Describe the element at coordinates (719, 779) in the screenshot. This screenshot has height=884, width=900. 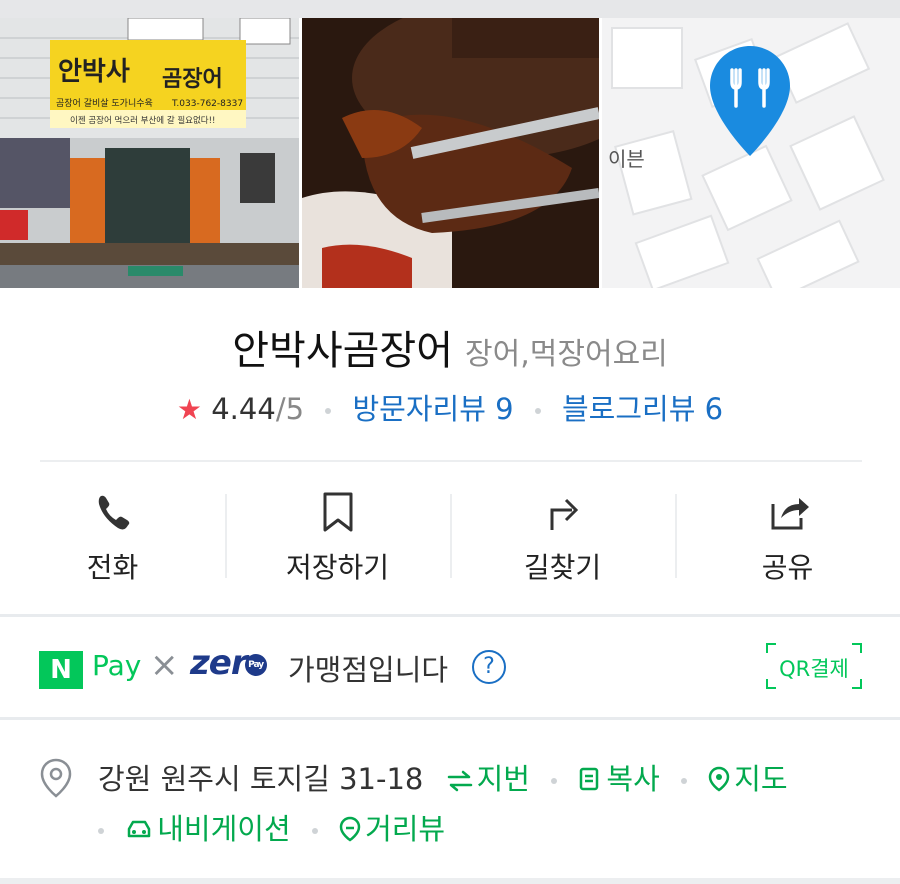
I see `map-pin-icon` at that location.